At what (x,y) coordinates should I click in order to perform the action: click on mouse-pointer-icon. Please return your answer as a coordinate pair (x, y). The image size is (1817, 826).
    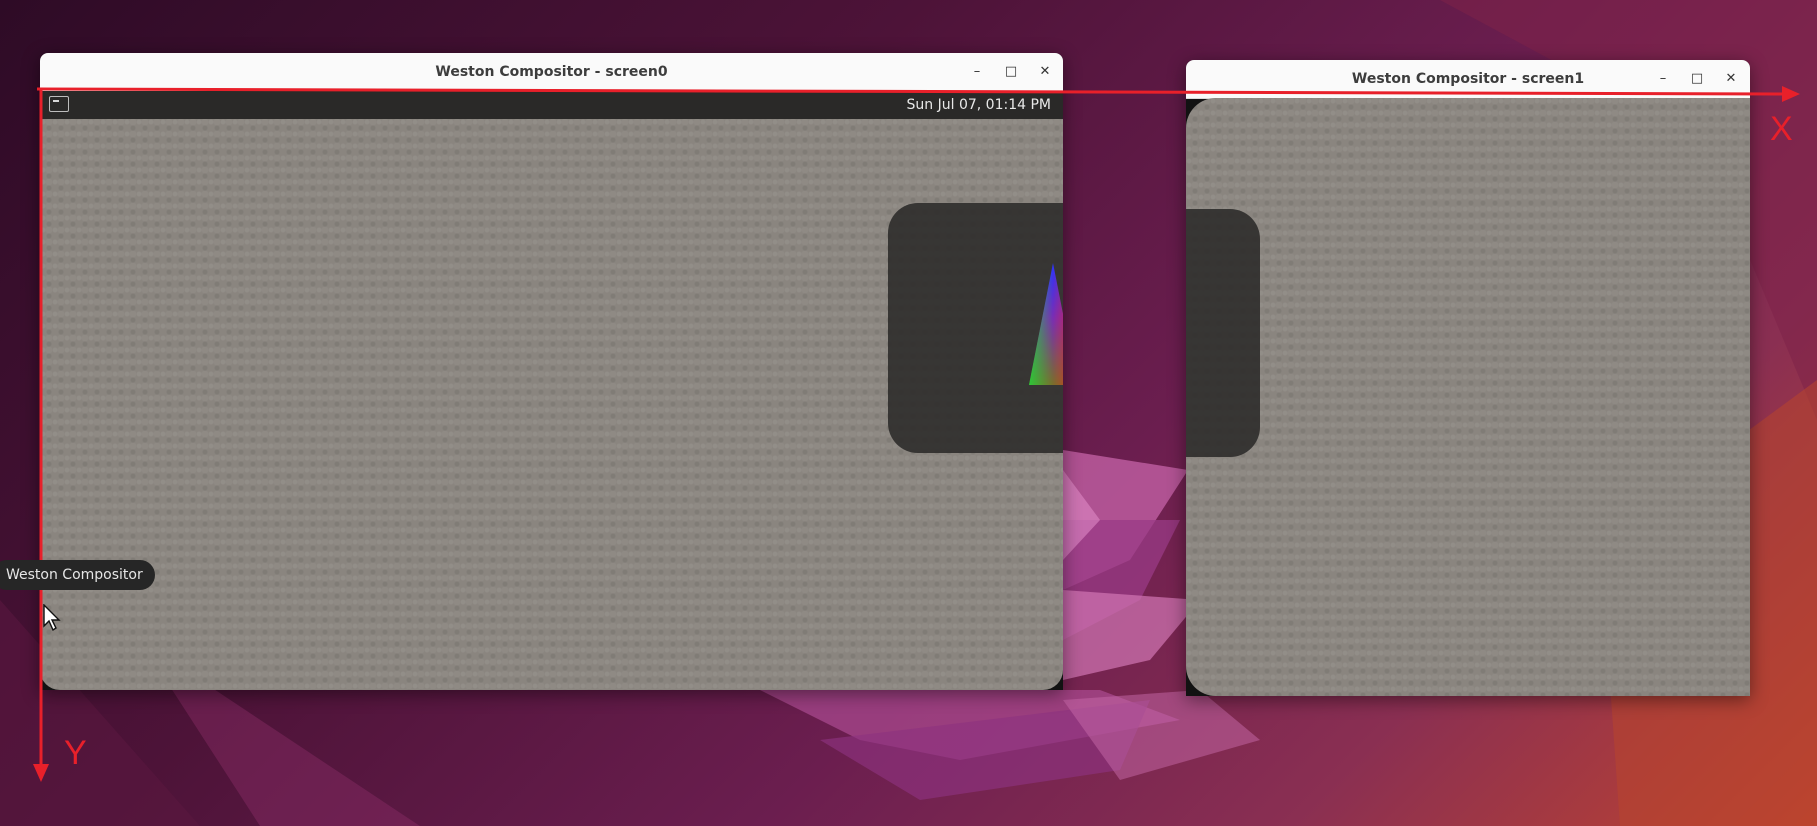
    Looking at the image, I should click on (52, 618).